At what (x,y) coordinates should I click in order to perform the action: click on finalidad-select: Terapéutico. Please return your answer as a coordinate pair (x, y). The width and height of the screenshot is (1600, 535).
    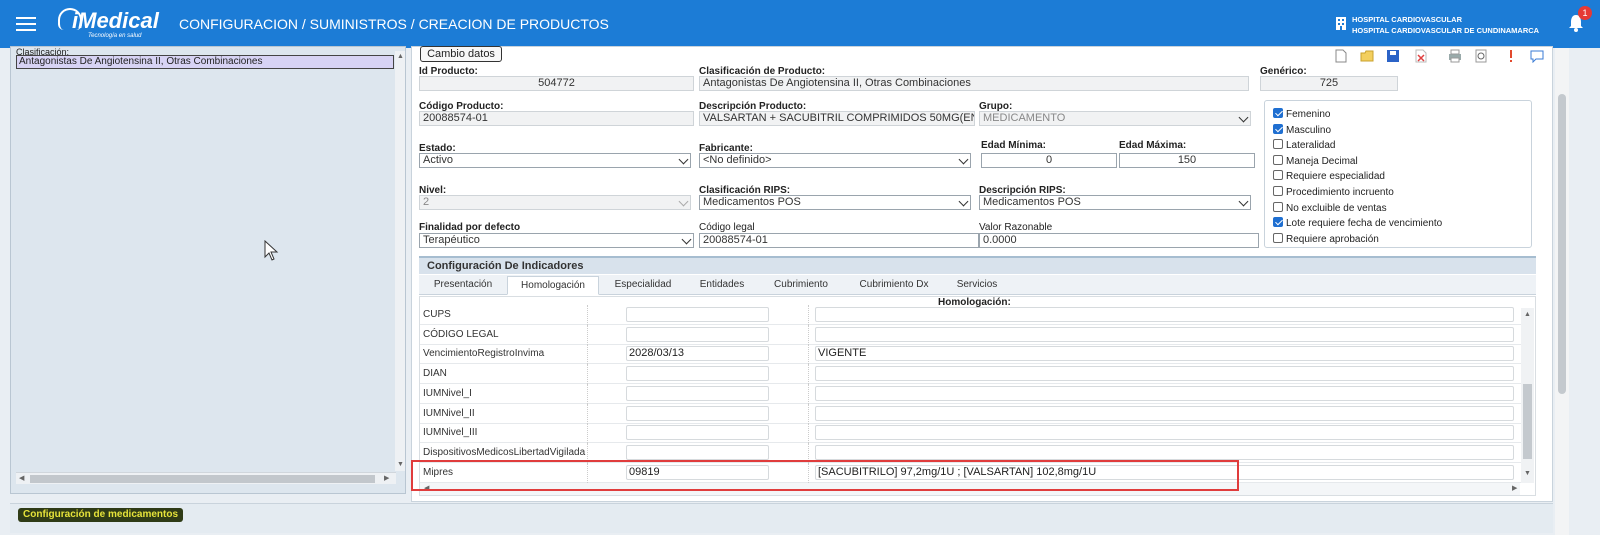
    Looking at the image, I should click on (556, 240).